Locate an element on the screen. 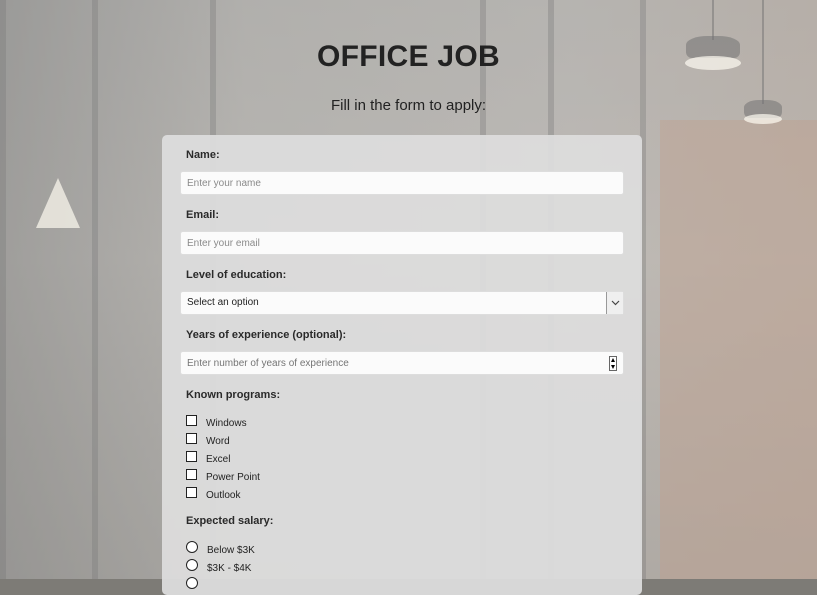 The image size is (817, 595). education-select-value: Select an option is located at coordinates (223, 302).